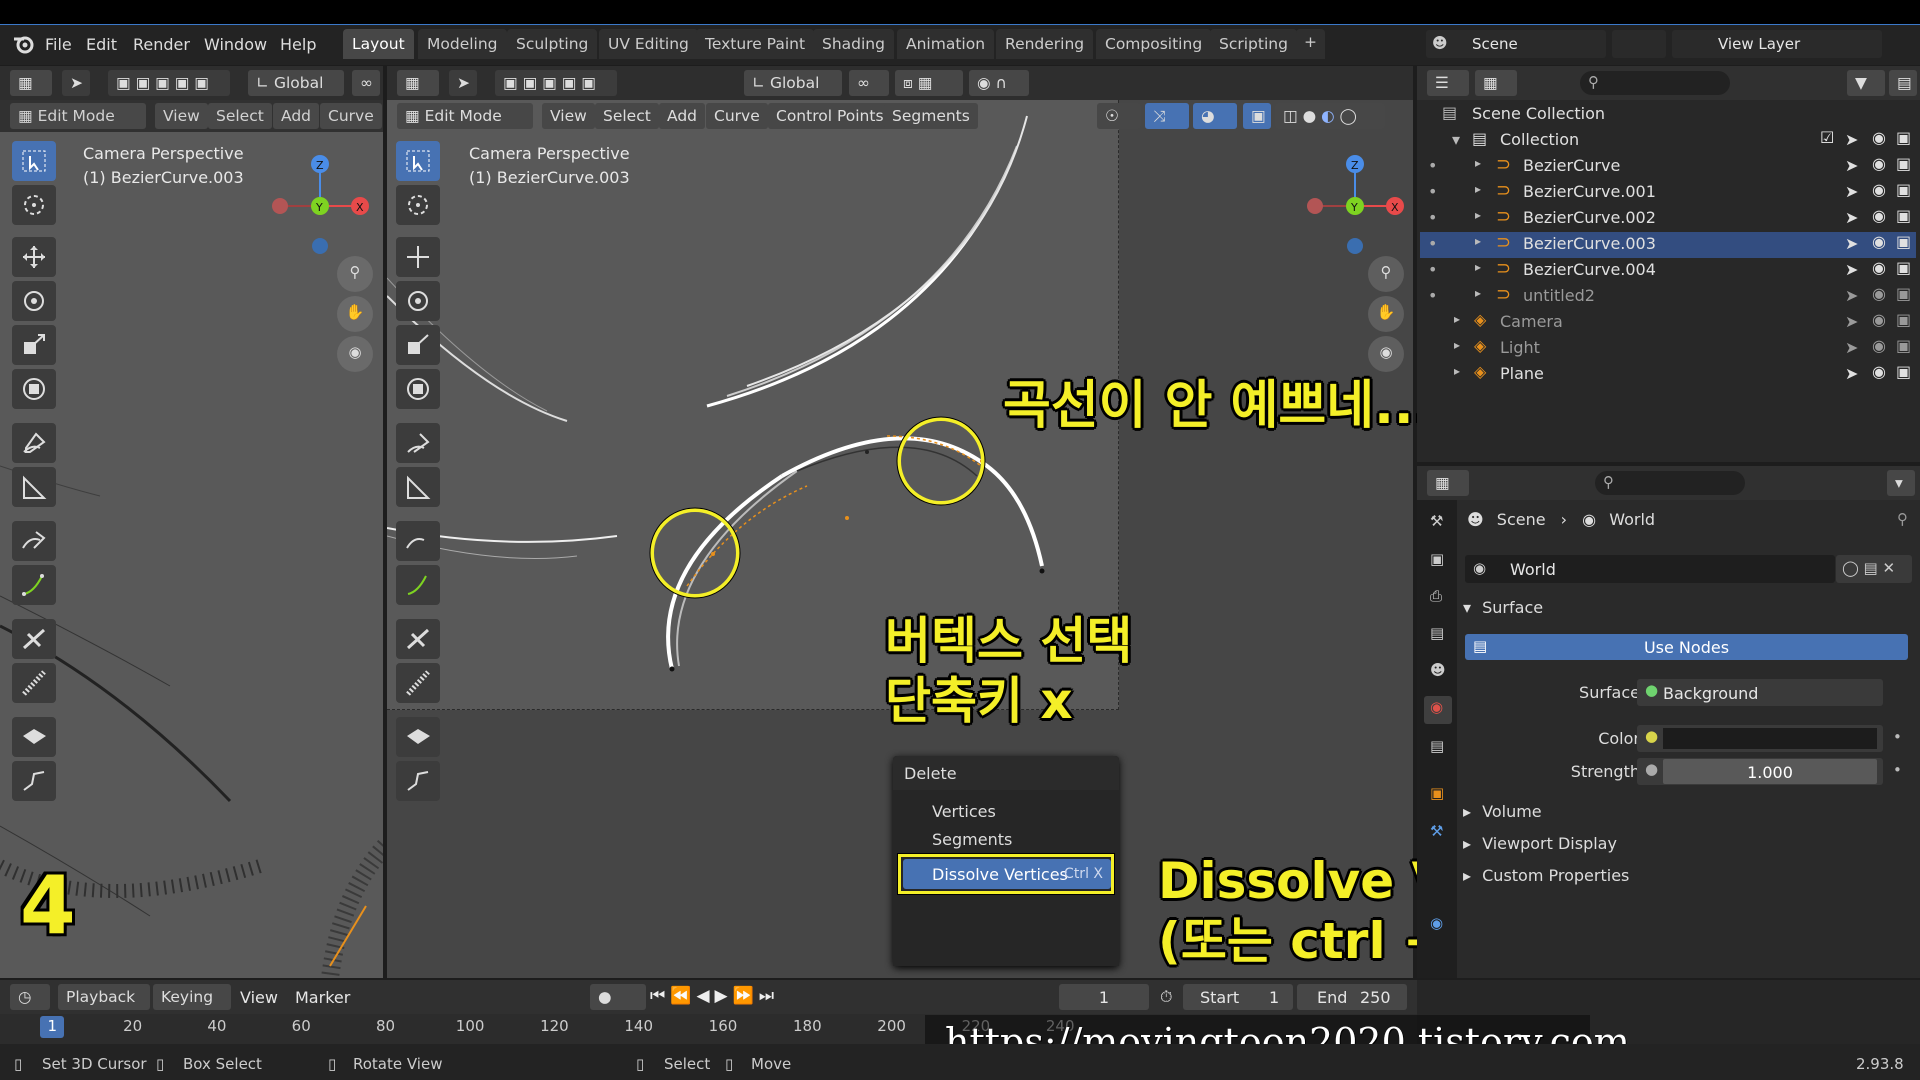 The width and height of the screenshot is (1920, 1080). What do you see at coordinates (714, 996) in the screenshot?
I see `playback-controls: ⏮⏪◀▶⏩⏭` at bounding box center [714, 996].